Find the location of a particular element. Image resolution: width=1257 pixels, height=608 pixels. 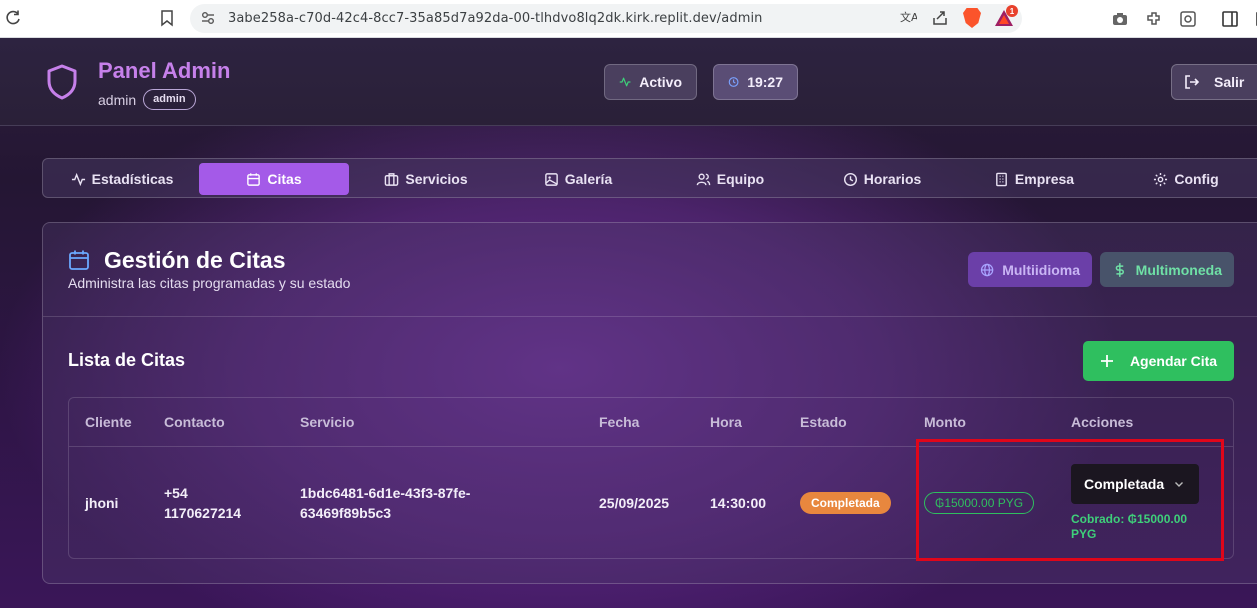

paid-note: Cobrado: ₲15000.00 PYG is located at coordinates (1146, 527).